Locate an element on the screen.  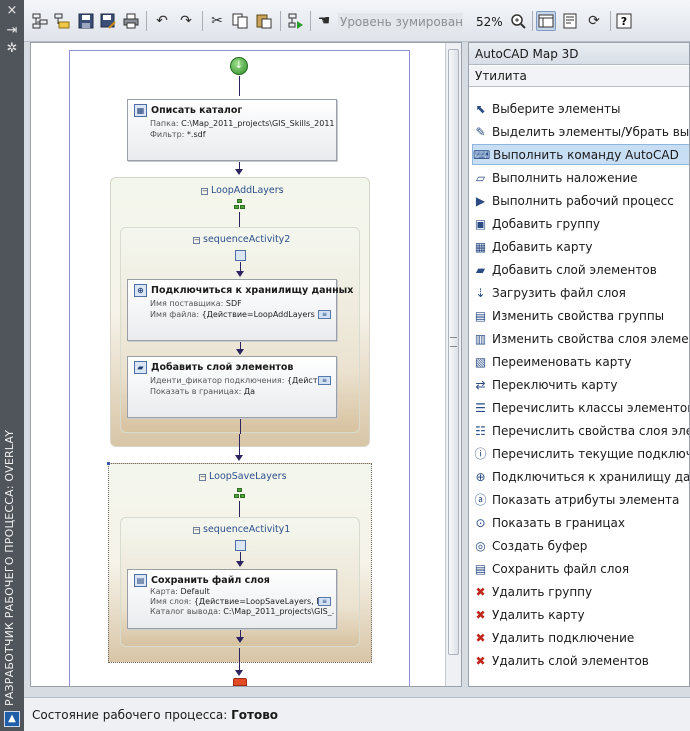
palette-item: ⓘ Перечислить текущие подключения is located at coordinates (580, 453).